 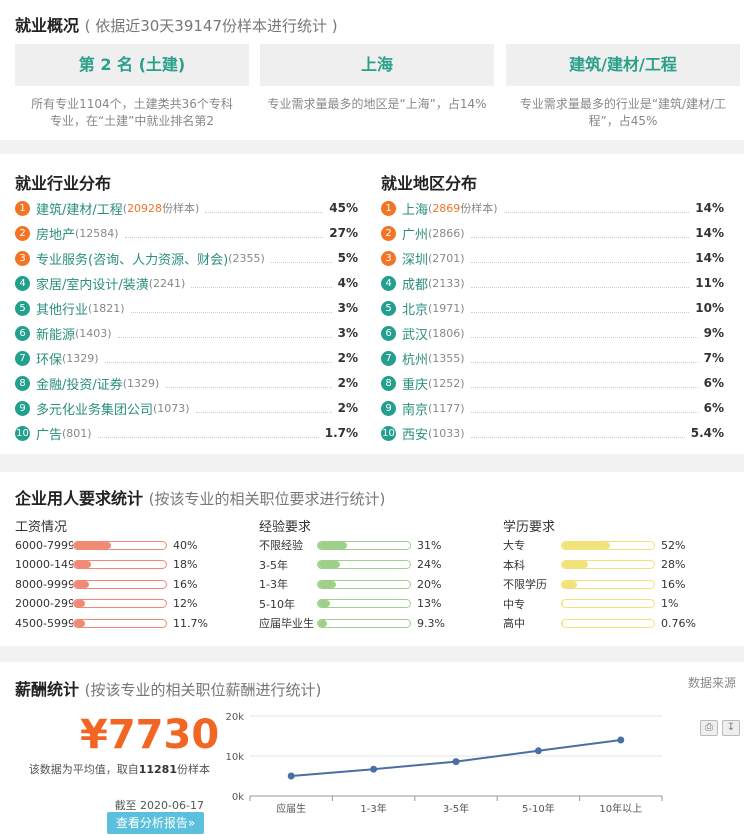 I want to click on pay-title: 薪酬统计, so click(x=47, y=689).